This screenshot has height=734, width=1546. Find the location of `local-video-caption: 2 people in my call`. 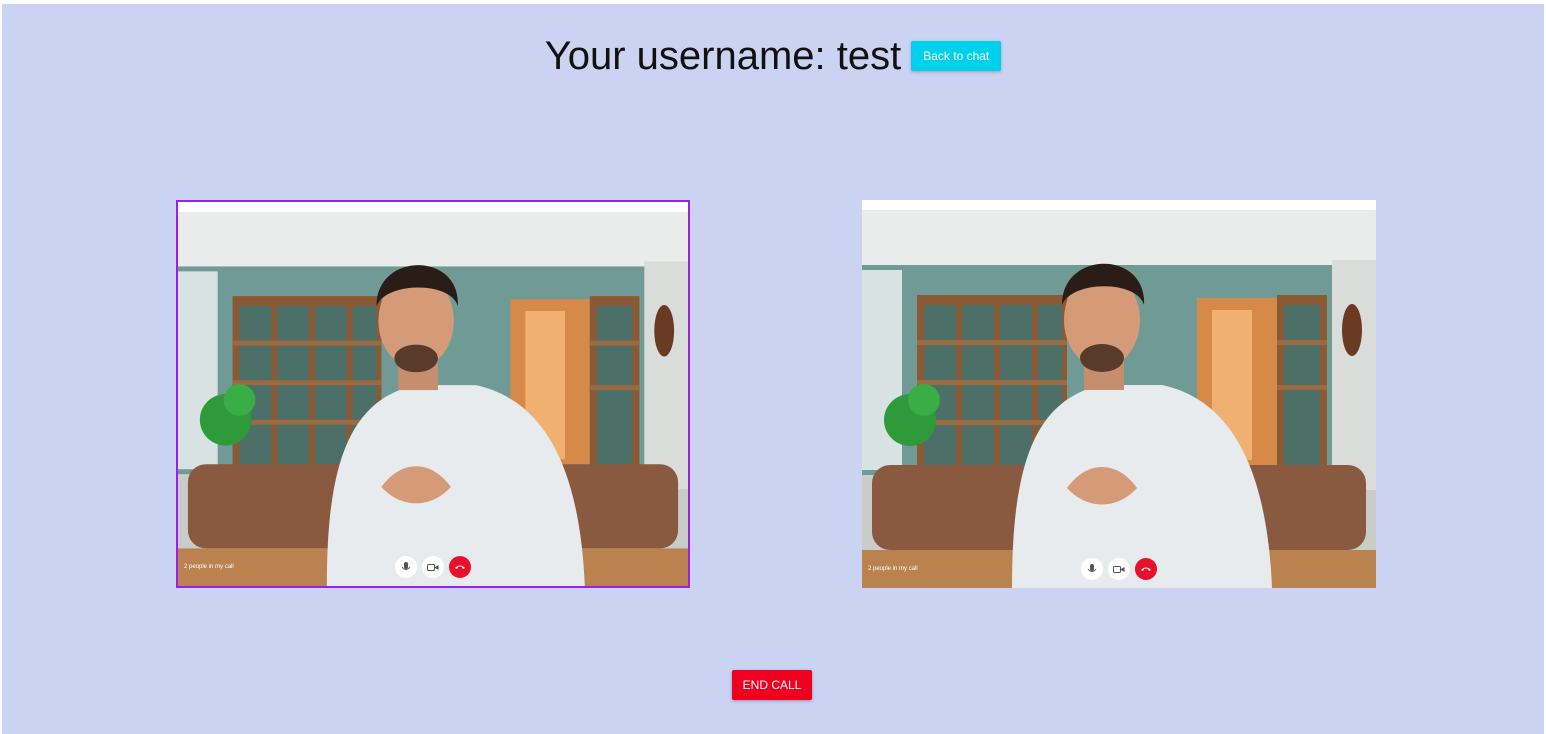

local-video-caption: 2 people in my call is located at coordinates (209, 567).